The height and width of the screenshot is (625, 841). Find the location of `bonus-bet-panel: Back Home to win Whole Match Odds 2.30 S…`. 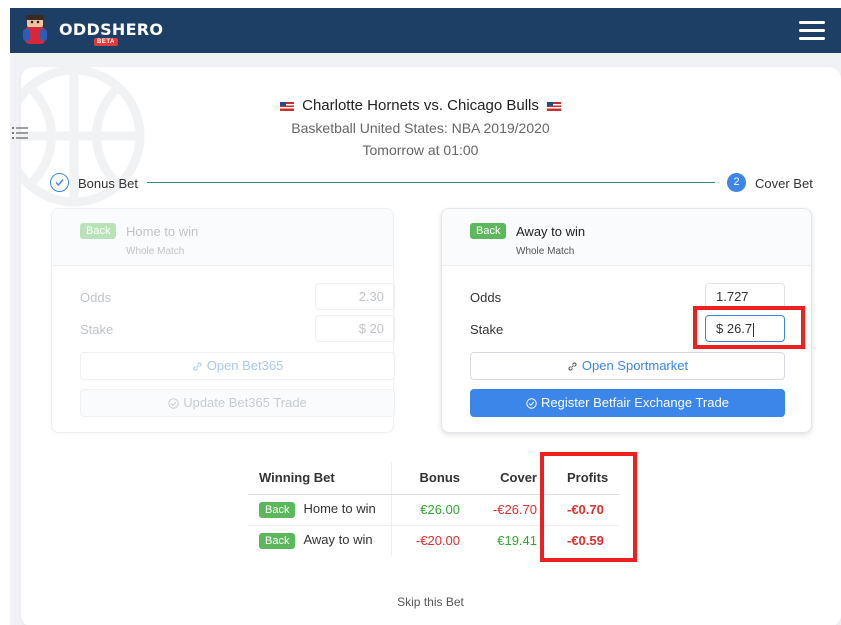

bonus-bet-panel: Back Home to win Whole Match Odds 2.30 S… is located at coordinates (223, 320).